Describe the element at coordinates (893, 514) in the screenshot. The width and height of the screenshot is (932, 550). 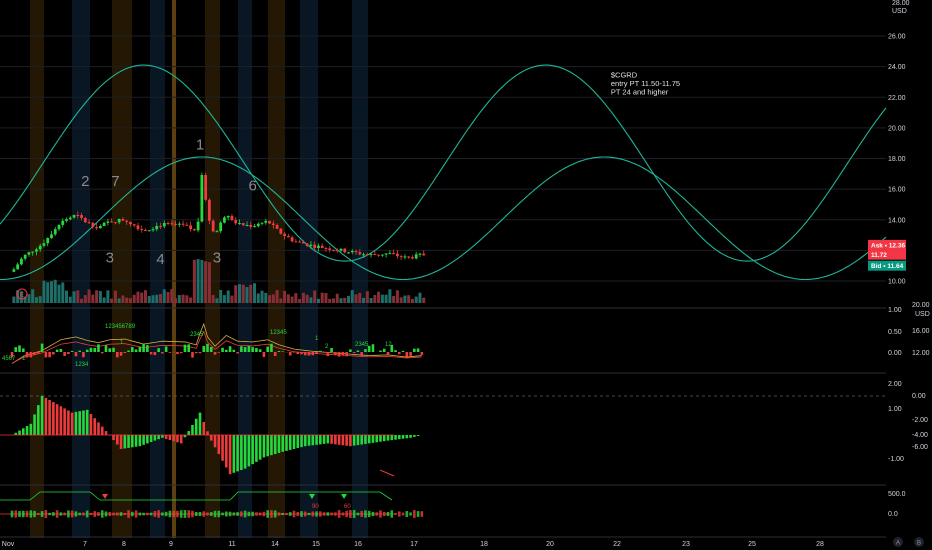
I see `ind3-axis-1: 0.0` at that location.